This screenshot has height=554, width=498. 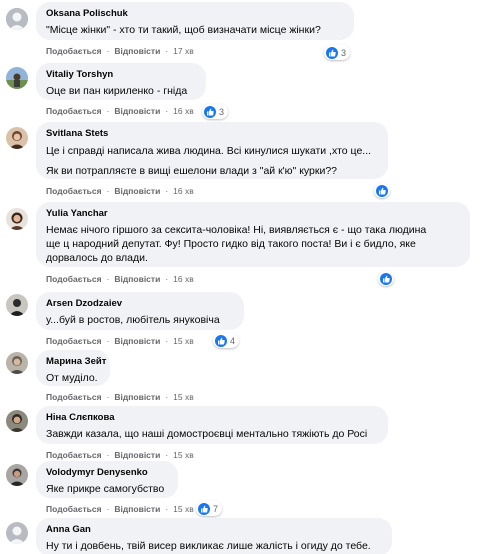 What do you see at coordinates (76, 362) in the screenshot?
I see `comment-author: Марина Зейт` at bounding box center [76, 362].